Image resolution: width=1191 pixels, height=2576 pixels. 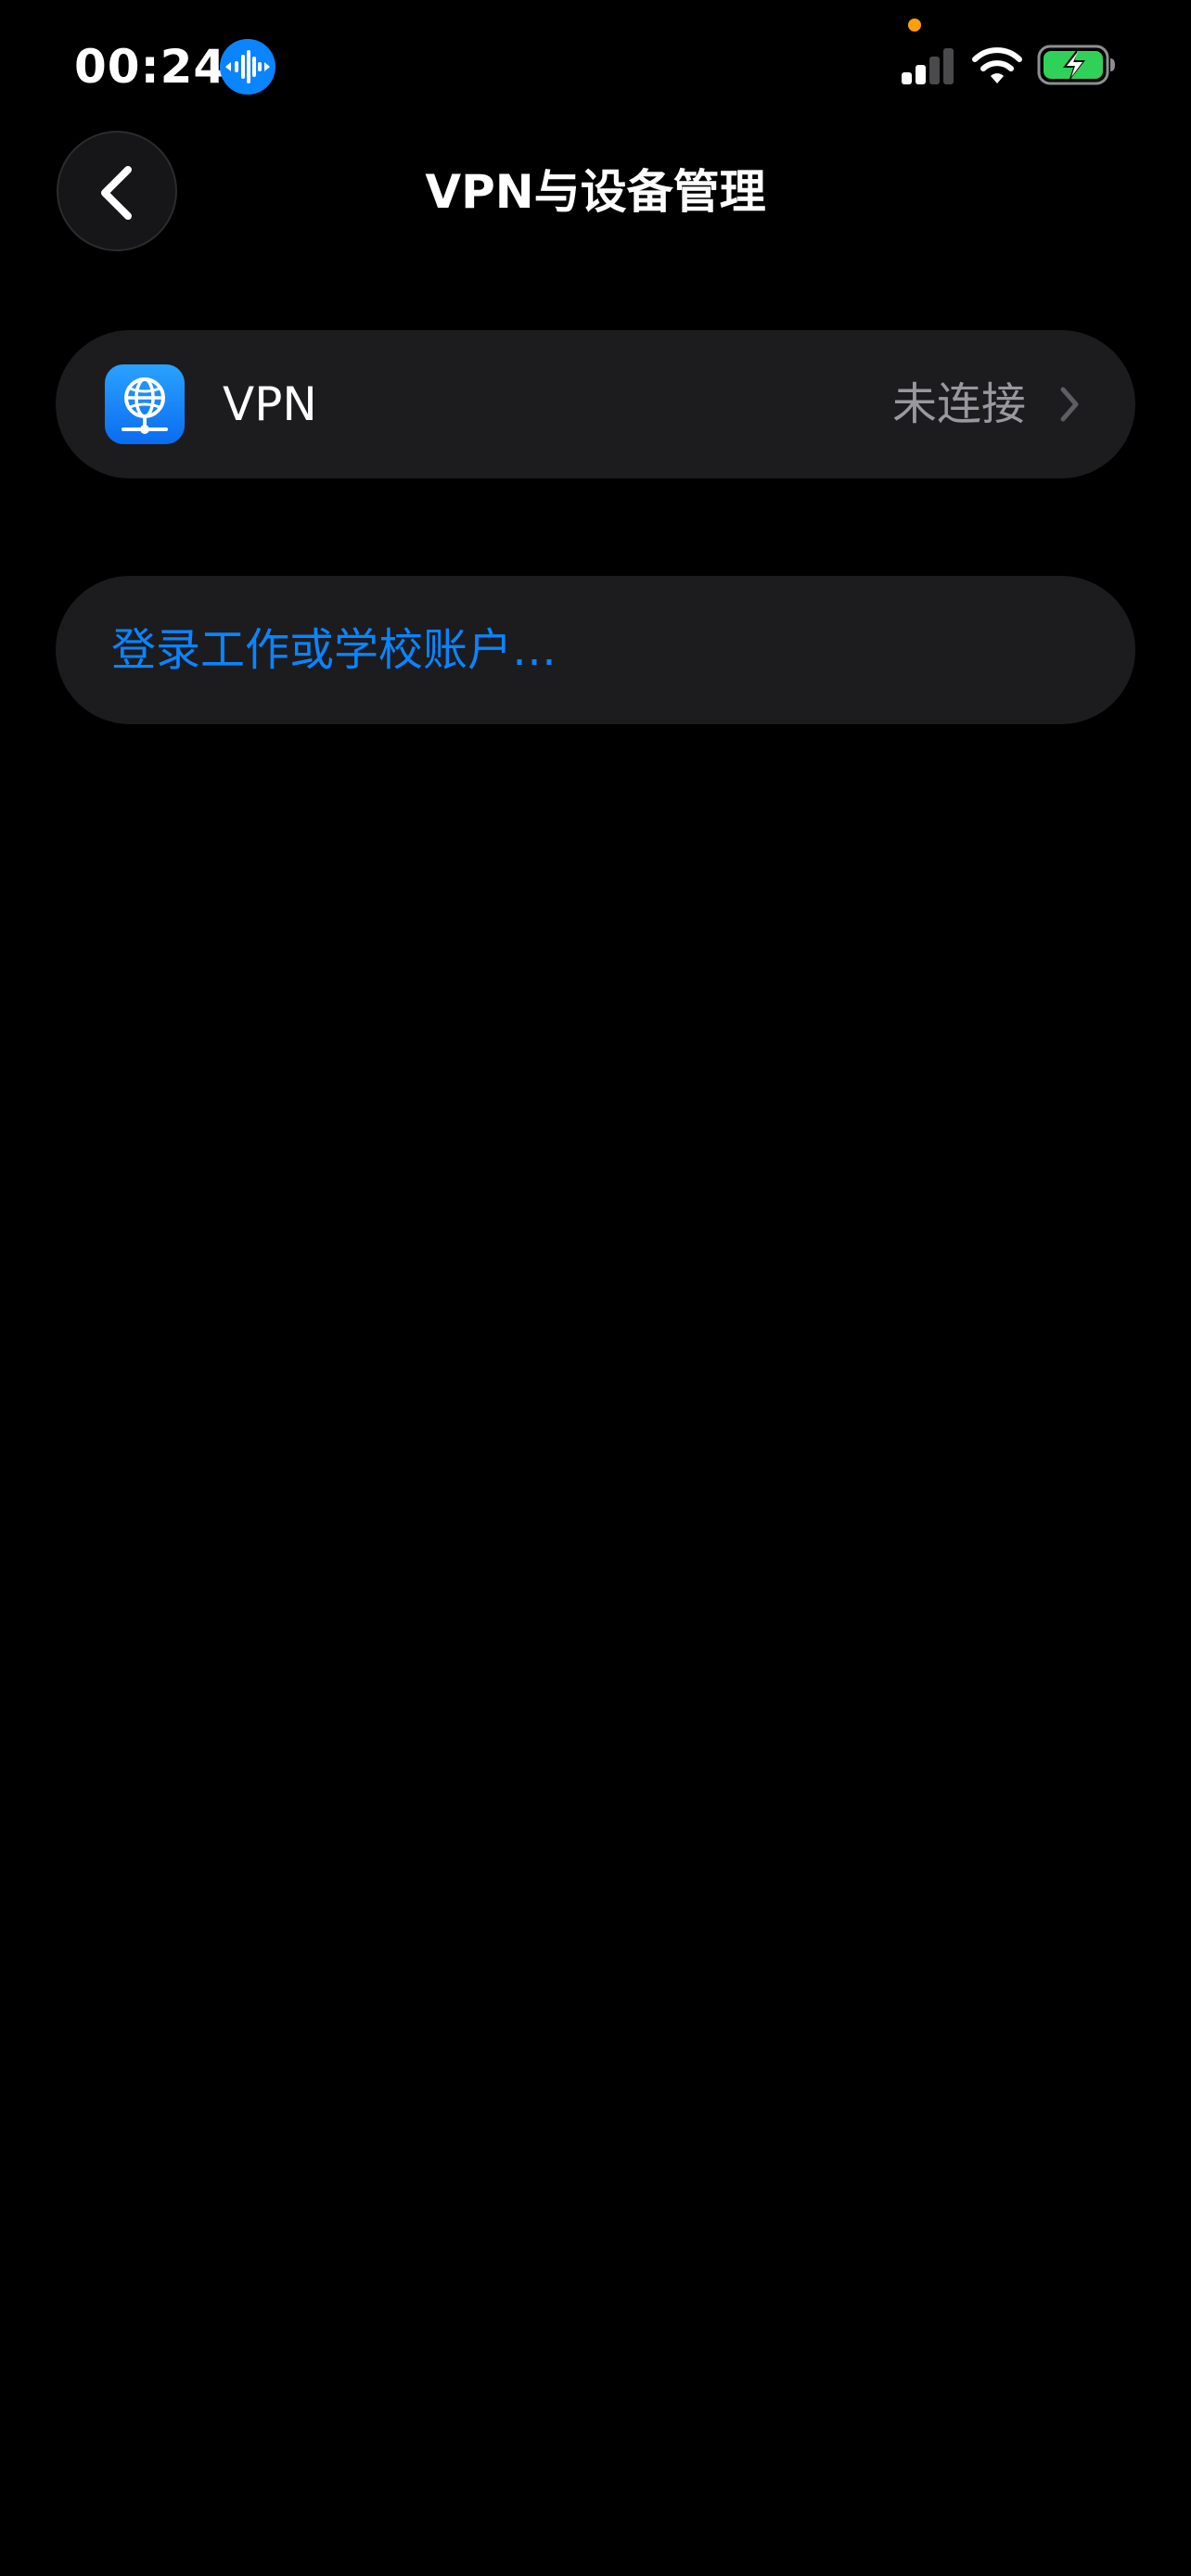 I want to click on battery-charging-icon, so click(x=1077, y=67).